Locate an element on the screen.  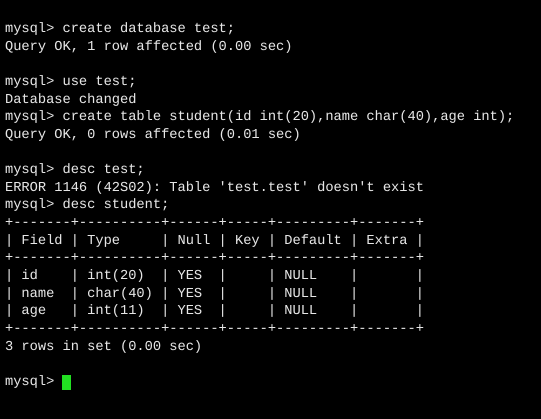
terminal-line: Query OK, 0 rows affected (0.01 sec) is located at coordinates (153, 135).